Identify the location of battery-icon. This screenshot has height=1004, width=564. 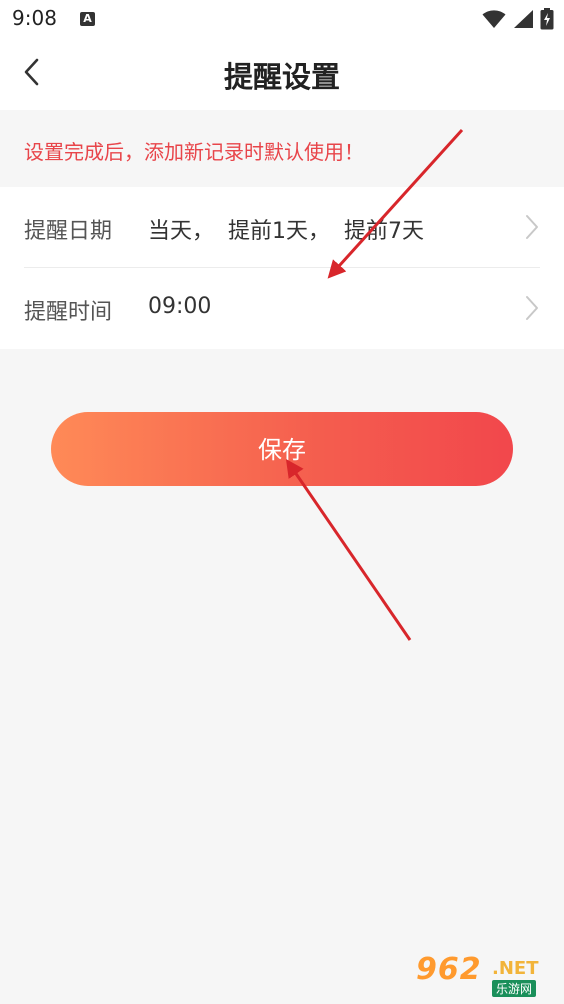
(547, 19).